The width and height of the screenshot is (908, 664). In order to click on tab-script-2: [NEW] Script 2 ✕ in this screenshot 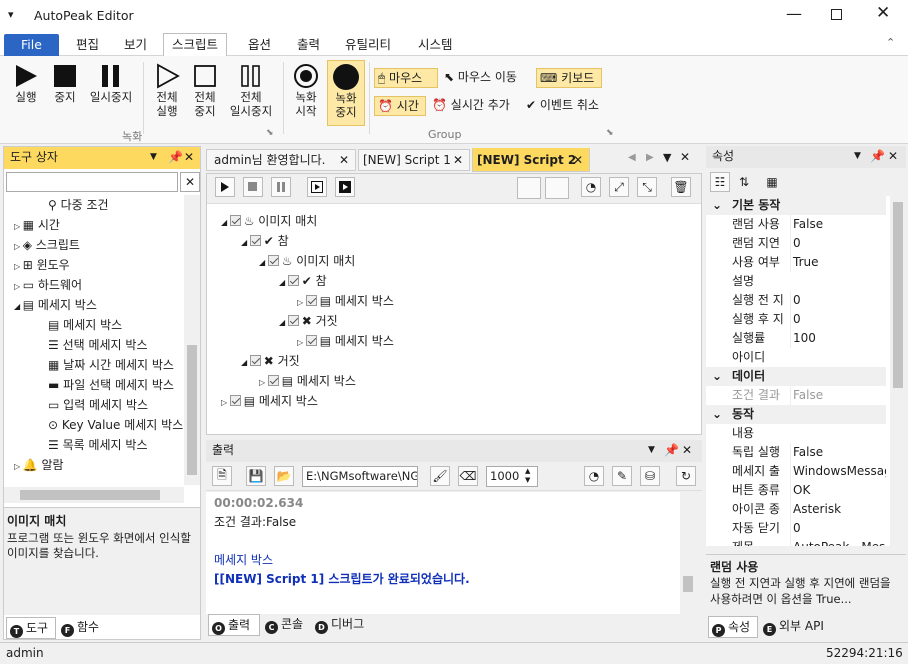, I will do `click(531, 160)`.